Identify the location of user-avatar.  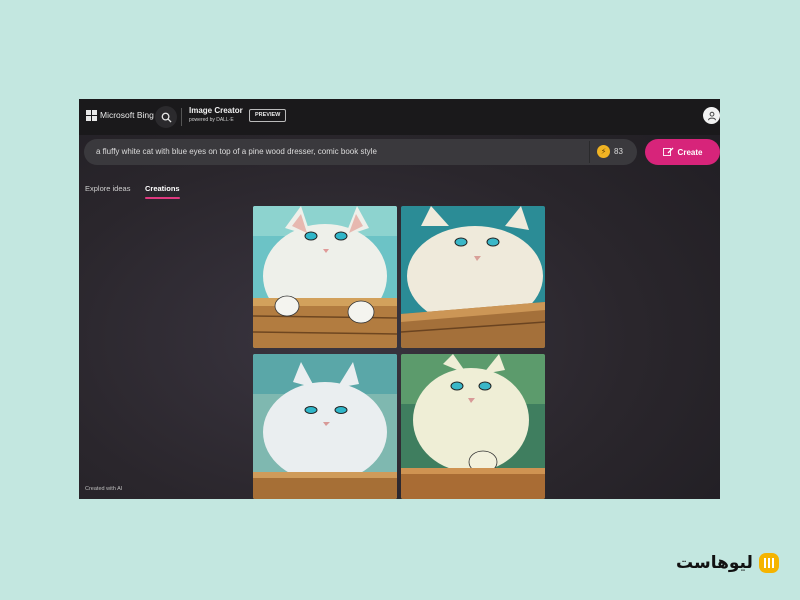
(711, 115).